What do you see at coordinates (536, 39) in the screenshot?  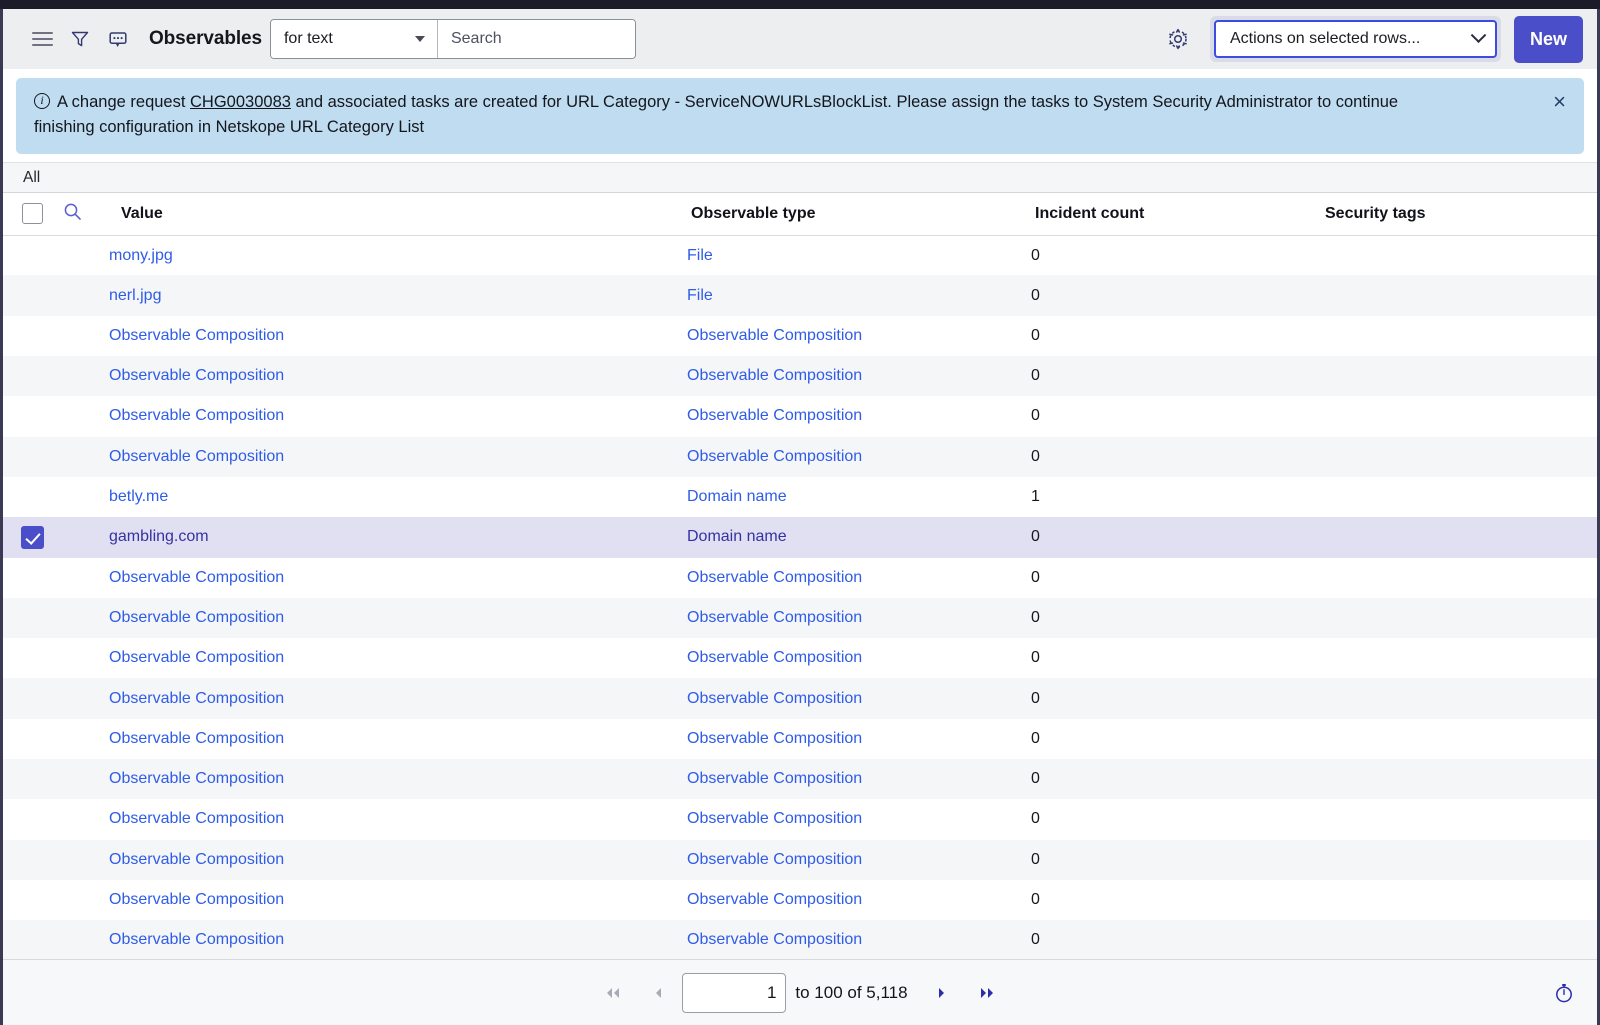 I see `search-input` at bounding box center [536, 39].